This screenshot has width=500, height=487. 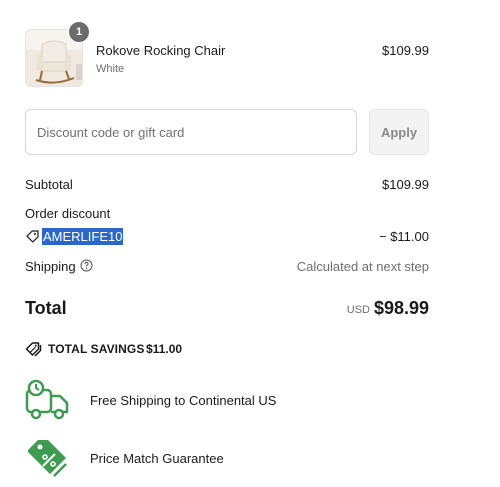 What do you see at coordinates (183, 400) in the screenshot?
I see `perk-free-shipping: Free Shipping to Continental US` at bounding box center [183, 400].